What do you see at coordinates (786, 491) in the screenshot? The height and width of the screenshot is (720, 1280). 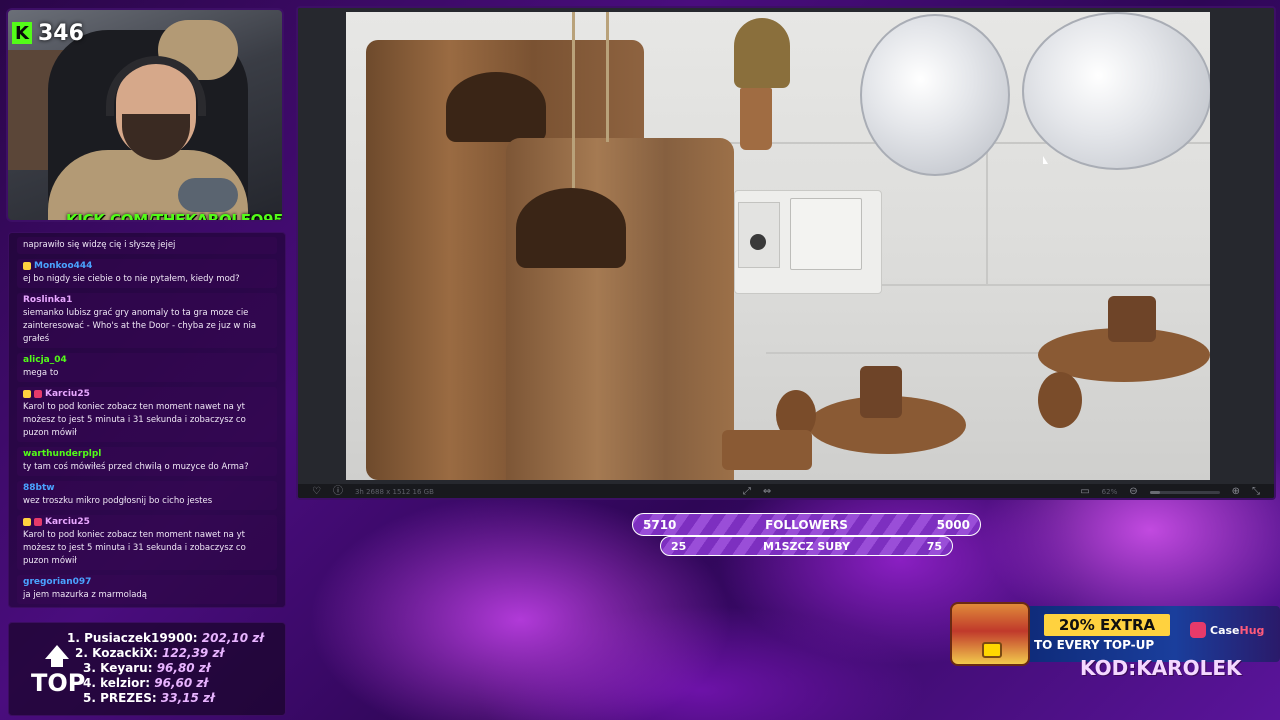 I see `viewer-toolbar: ♡ ⓘ 3h 2688 x 1512 16 GB ⤢ ⇔ ▭ 62% ⊖ ⊕ ⤡` at bounding box center [786, 491].